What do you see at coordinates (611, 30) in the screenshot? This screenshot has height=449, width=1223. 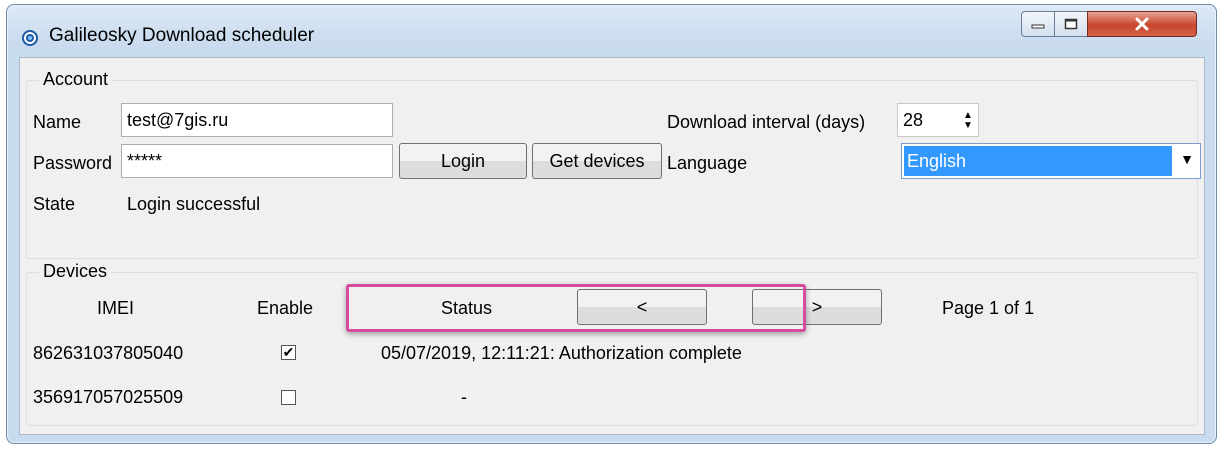 I see `title-bar: Galileosky Download scheduler` at bounding box center [611, 30].